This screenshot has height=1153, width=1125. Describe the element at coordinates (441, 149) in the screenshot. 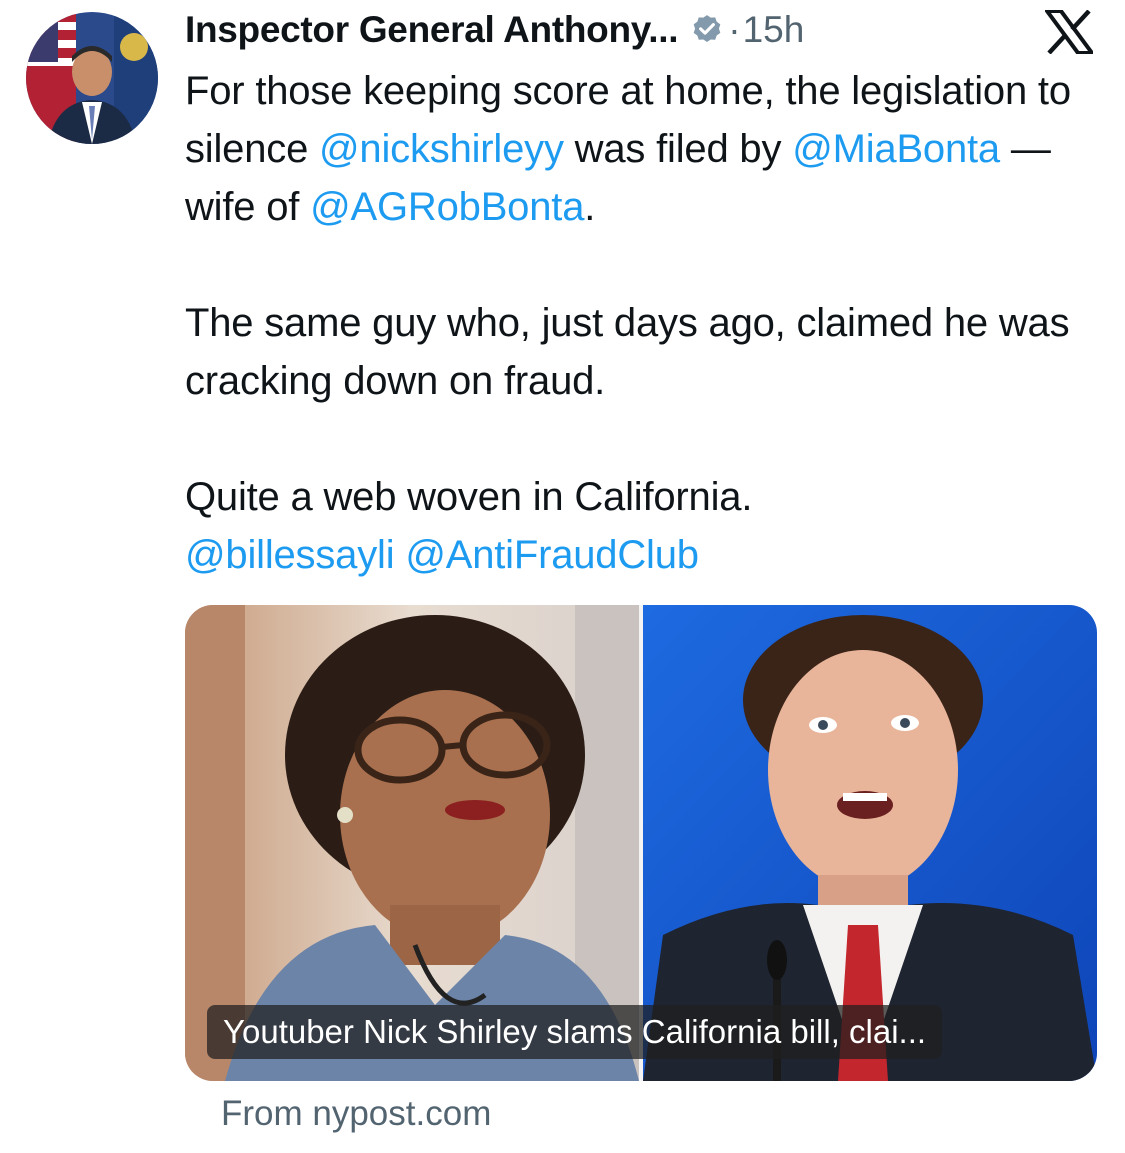

I see `mention-nickshirleyy: @nickshirleyy` at that location.